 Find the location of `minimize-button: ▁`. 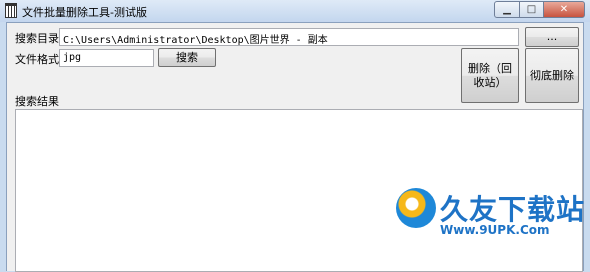

minimize-button: ▁ is located at coordinates (507, 9).